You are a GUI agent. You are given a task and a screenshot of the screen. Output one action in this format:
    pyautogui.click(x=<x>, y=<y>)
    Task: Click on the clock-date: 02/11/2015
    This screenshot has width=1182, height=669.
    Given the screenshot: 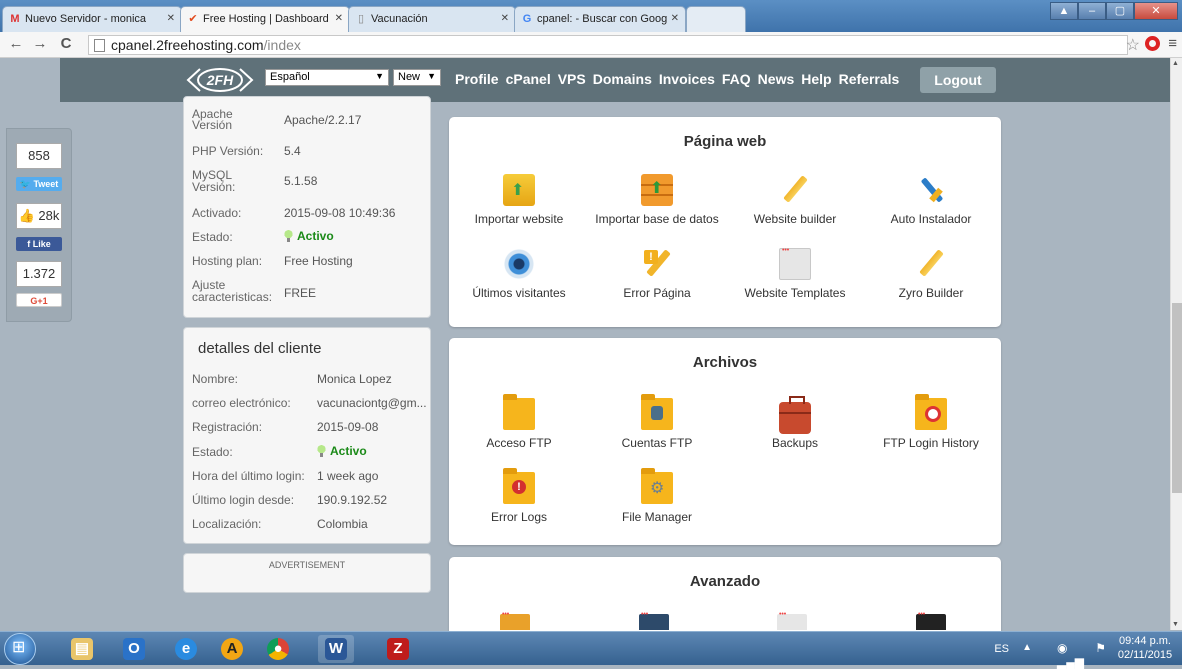 What is the action you would take?
    pyautogui.click(x=1145, y=655)
    